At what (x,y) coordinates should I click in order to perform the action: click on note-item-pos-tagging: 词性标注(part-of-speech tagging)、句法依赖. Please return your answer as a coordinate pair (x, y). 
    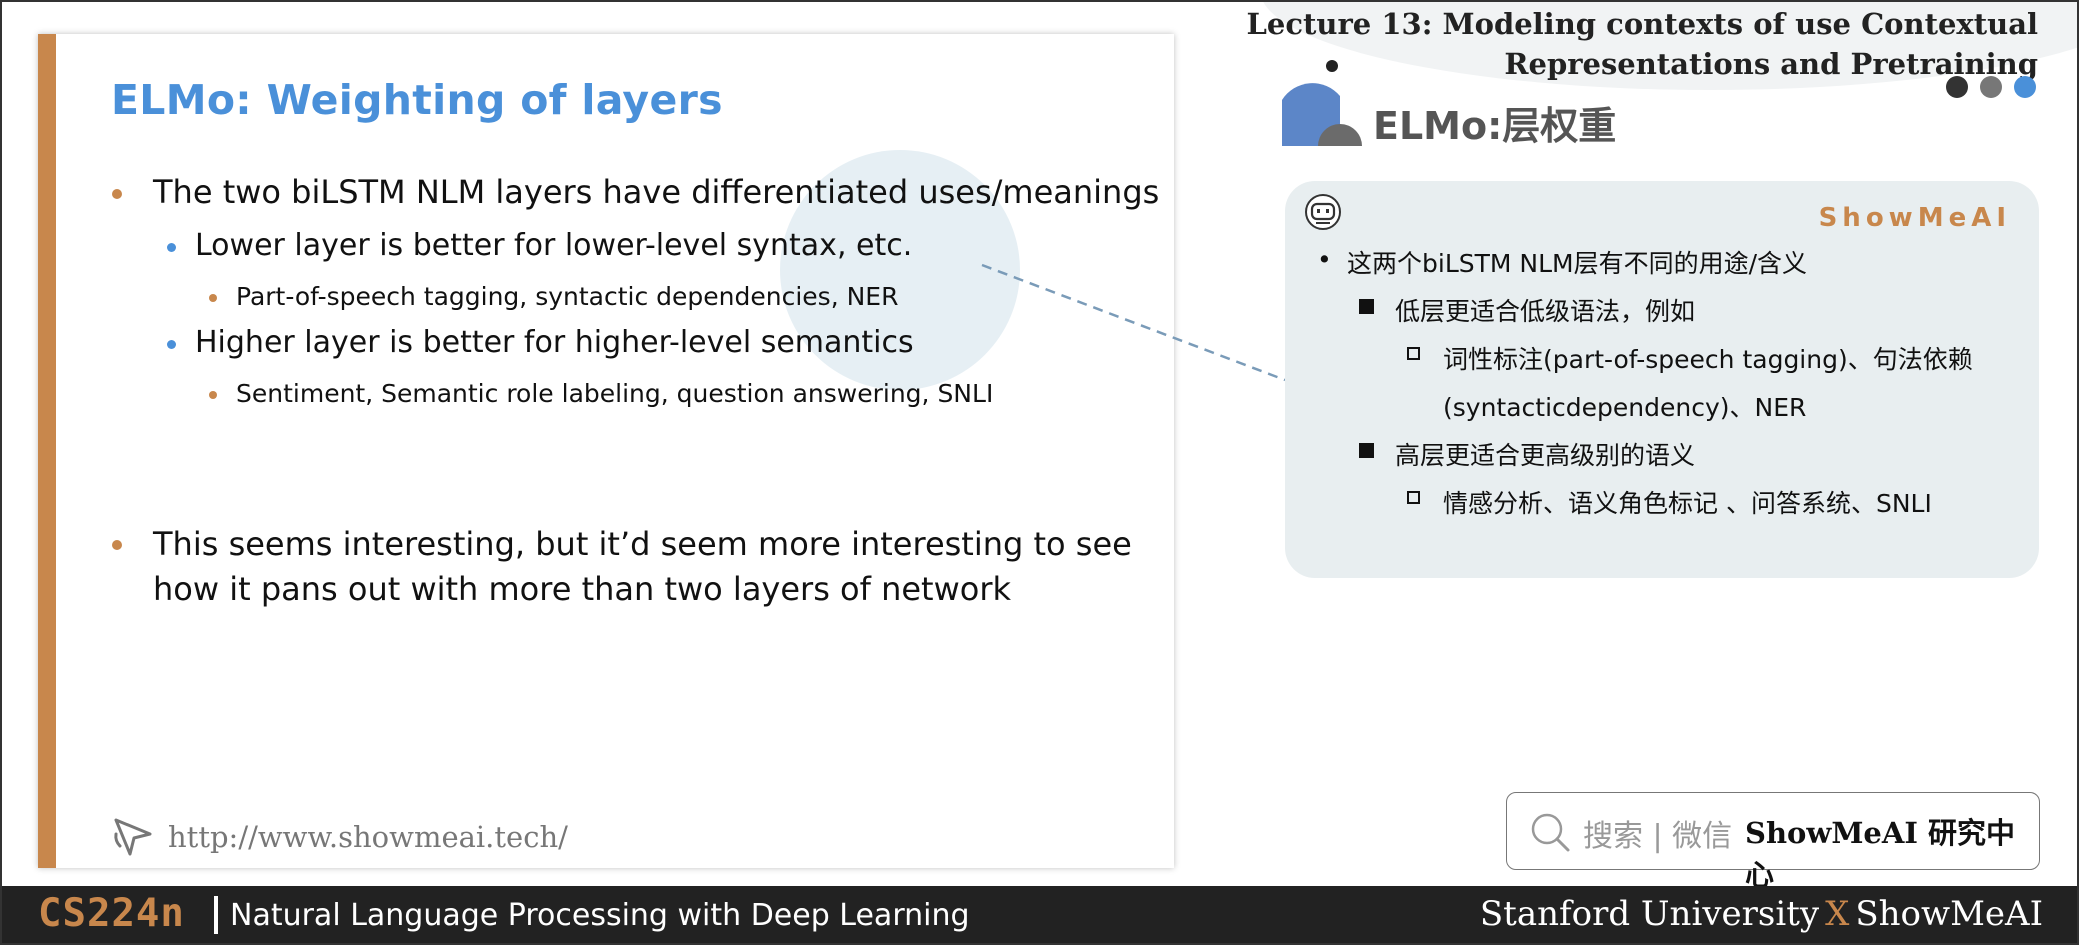
    Looking at the image, I should click on (1690, 358).